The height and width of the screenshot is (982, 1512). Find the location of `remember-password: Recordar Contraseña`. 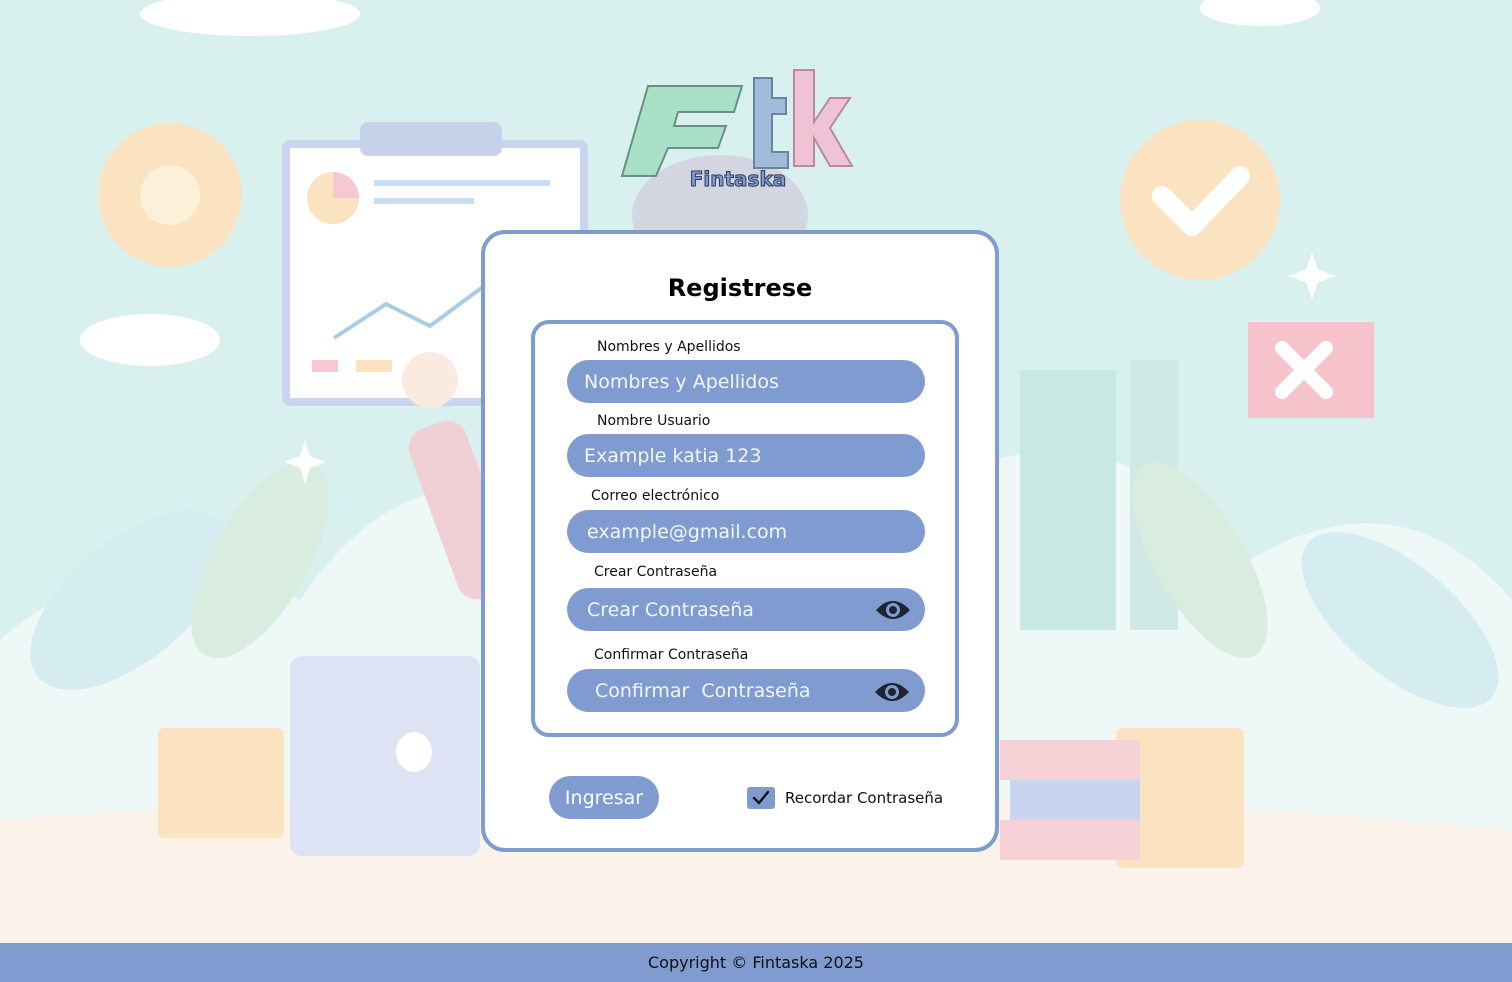

remember-password: Recordar Contraseña is located at coordinates (845, 798).